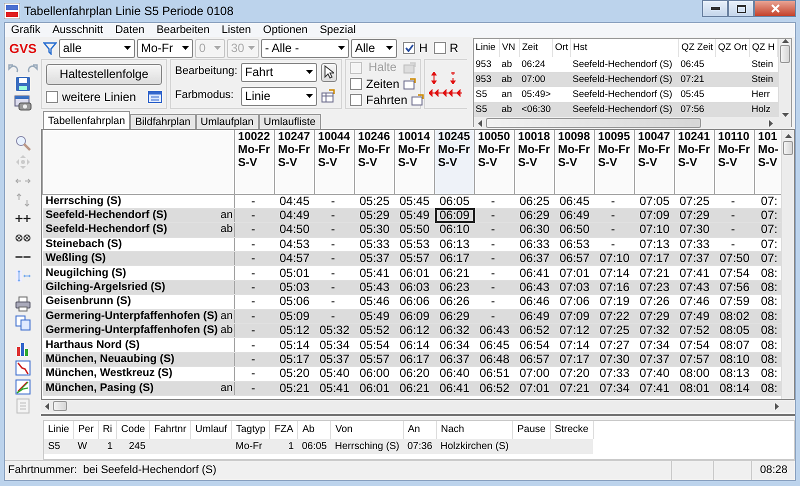  What do you see at coordinates (338, 30) in the screenshot?
I see `menu-item: Spezial` at bounding box center [338, 30].